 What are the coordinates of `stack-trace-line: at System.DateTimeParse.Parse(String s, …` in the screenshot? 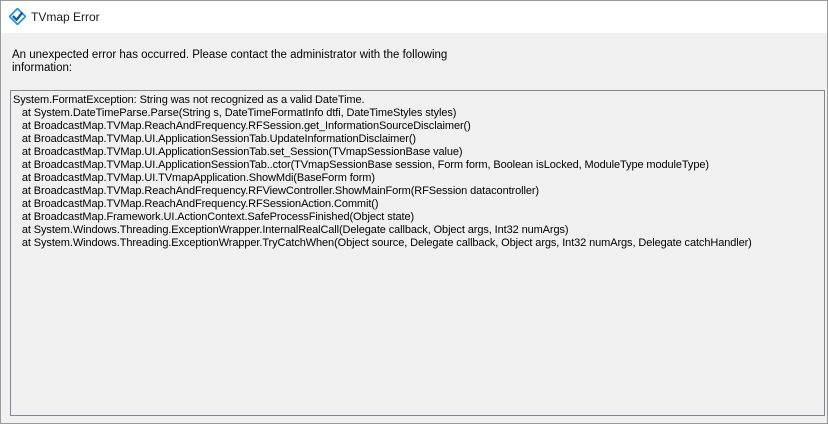 It's located at (235, 113).